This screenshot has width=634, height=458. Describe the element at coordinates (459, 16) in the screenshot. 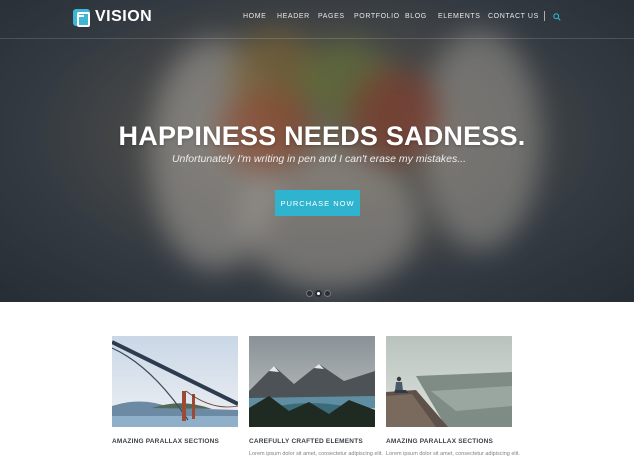

I see `nav-item-elements: ELEMENTS` at that location.